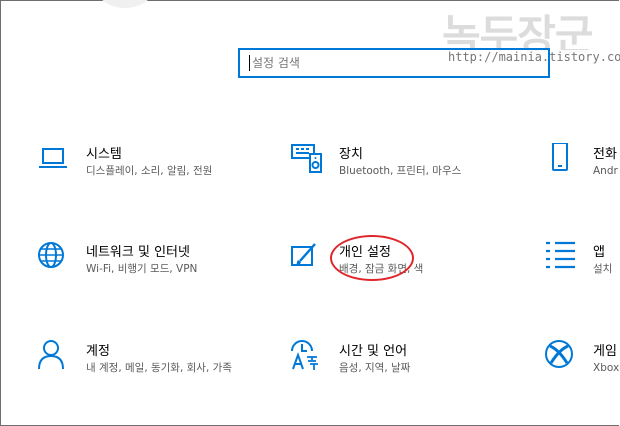  Describe the element at coordinates (142, 269) in the screenshot. I see `tile-description: Wi-Fi, 비행기 모드, VPN` at that location.